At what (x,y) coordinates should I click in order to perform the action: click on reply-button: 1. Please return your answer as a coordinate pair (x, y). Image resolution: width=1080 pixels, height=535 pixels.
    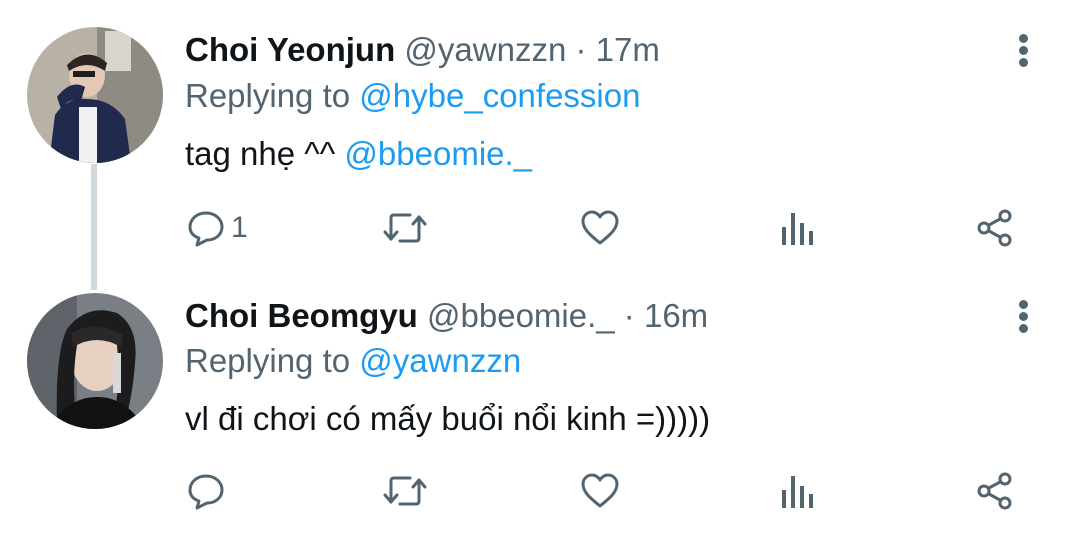
    Looking at the image, I should click on (217, 228).